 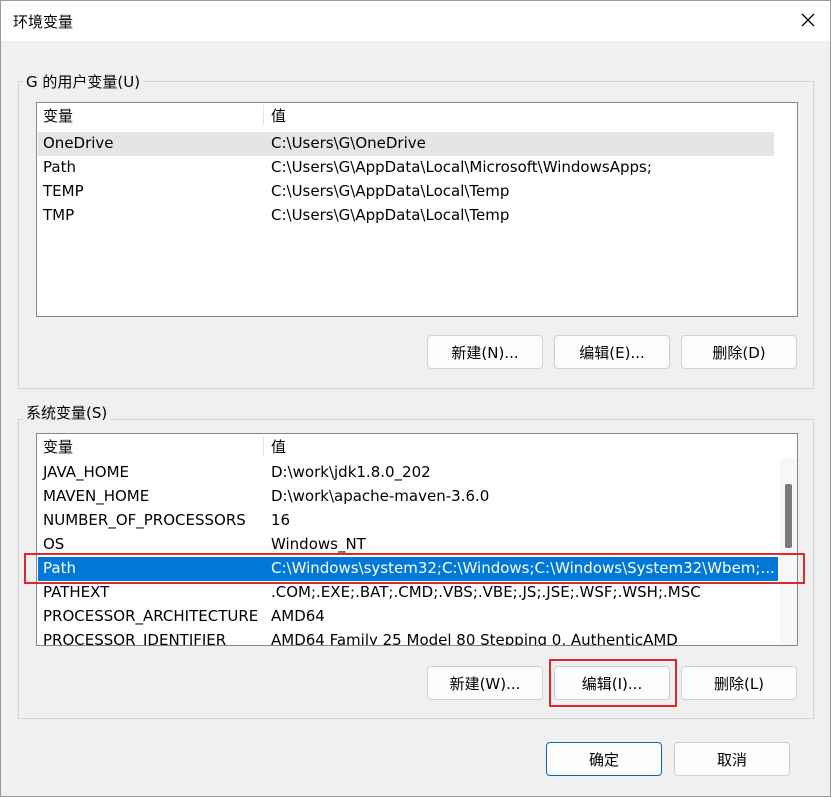 I want to click on variable-value: D:\work\jdk1.8.0_202, so click(x=351, y=472).